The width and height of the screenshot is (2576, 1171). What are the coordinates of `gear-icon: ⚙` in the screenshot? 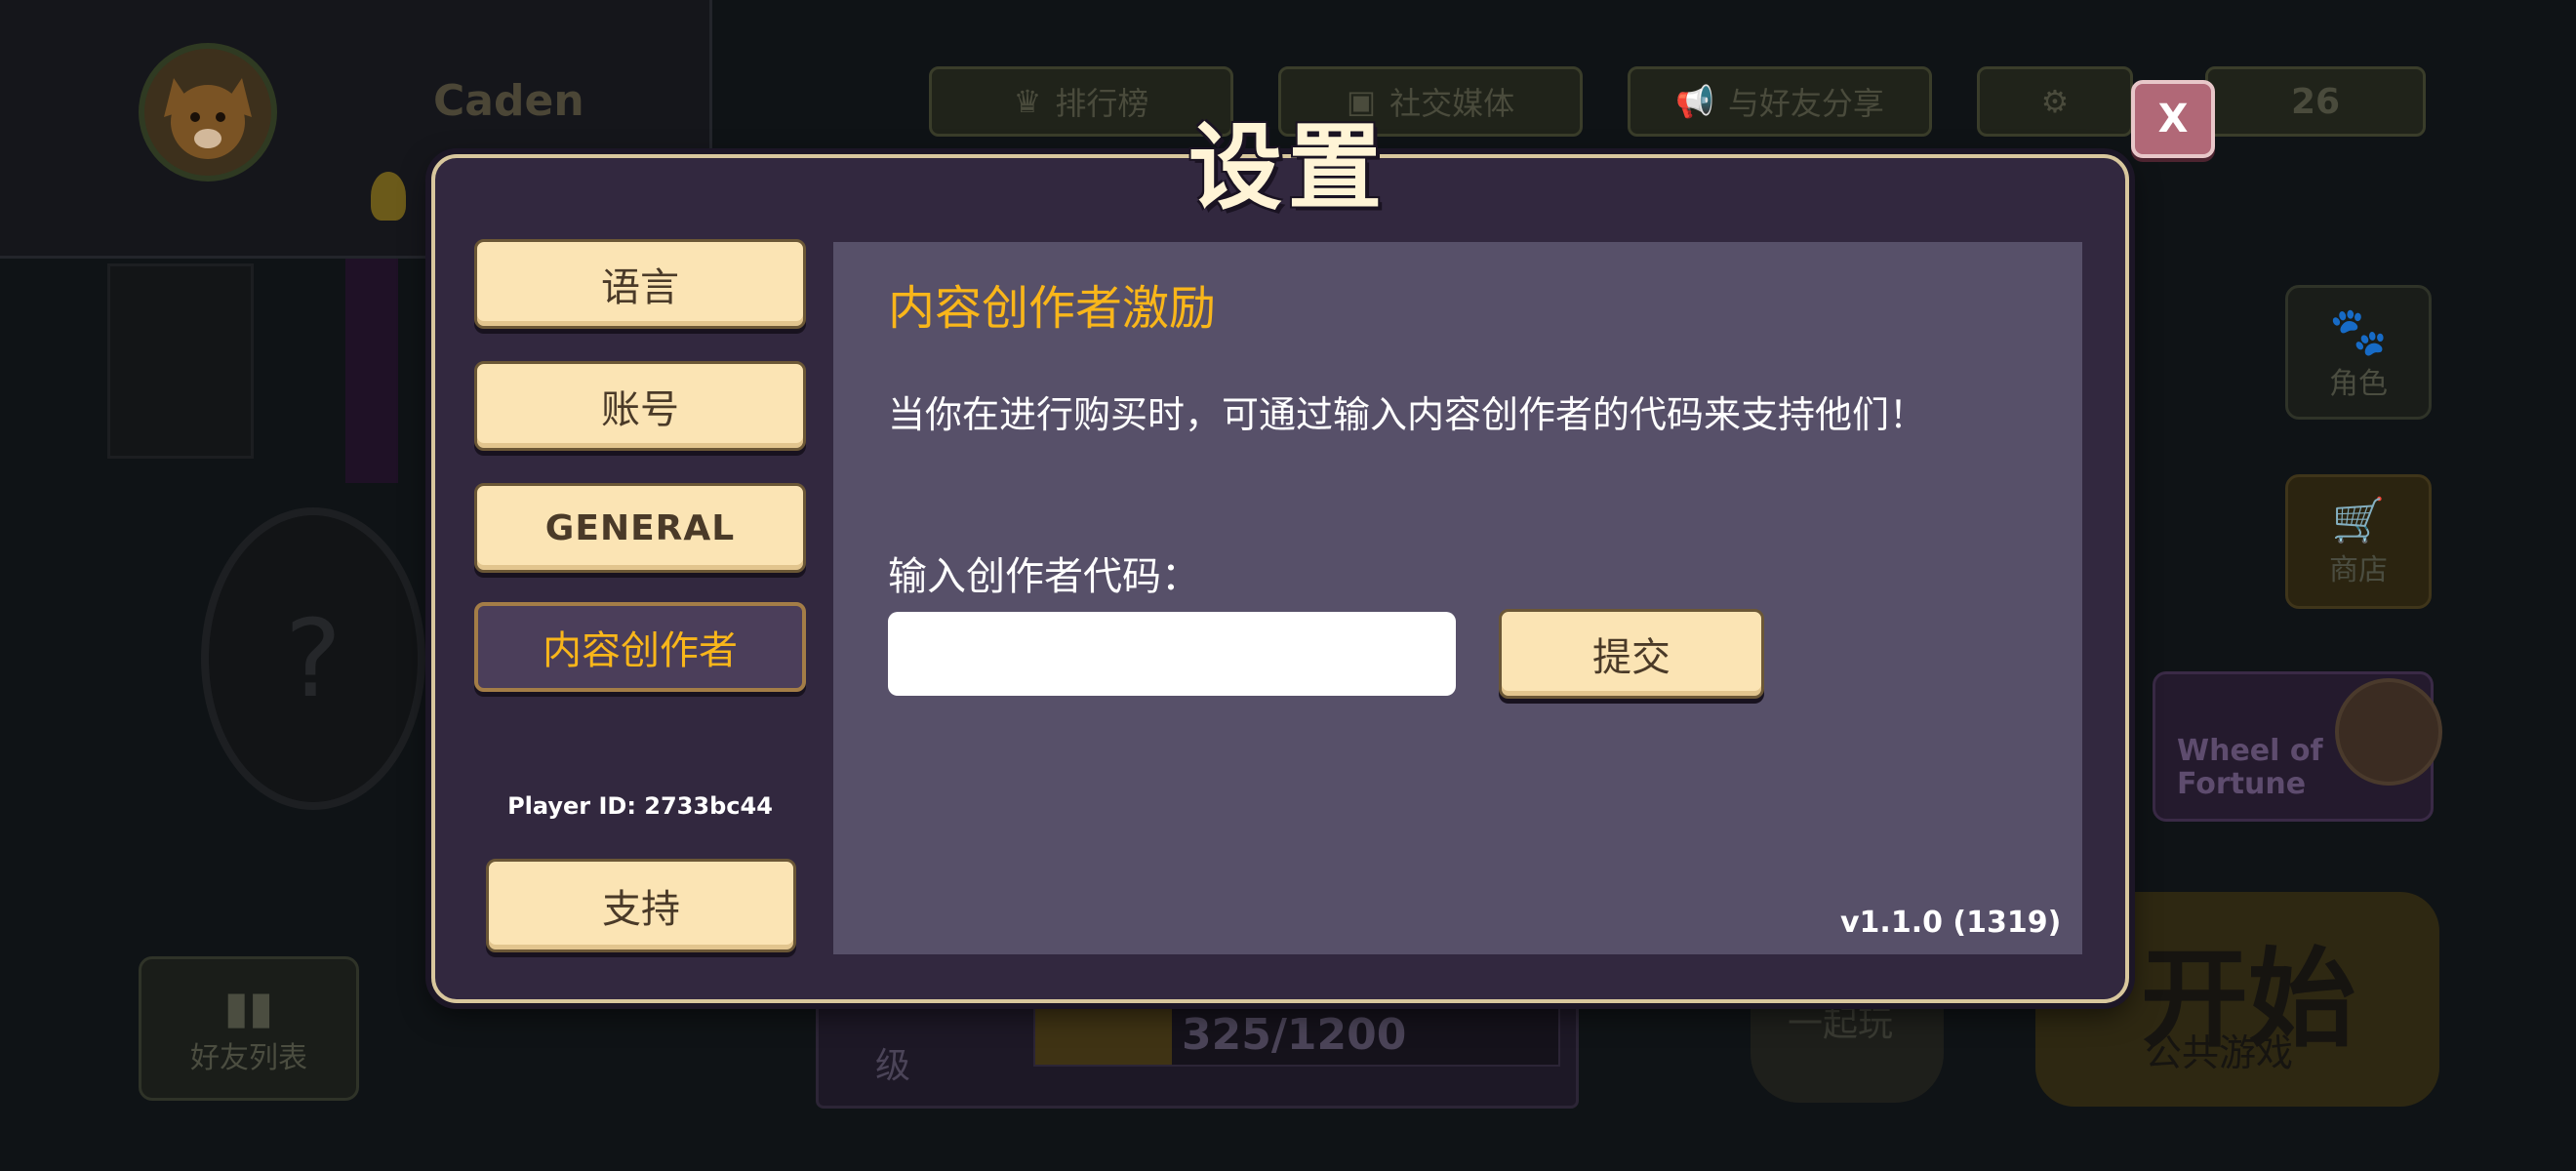 It's located at (2055, 101).